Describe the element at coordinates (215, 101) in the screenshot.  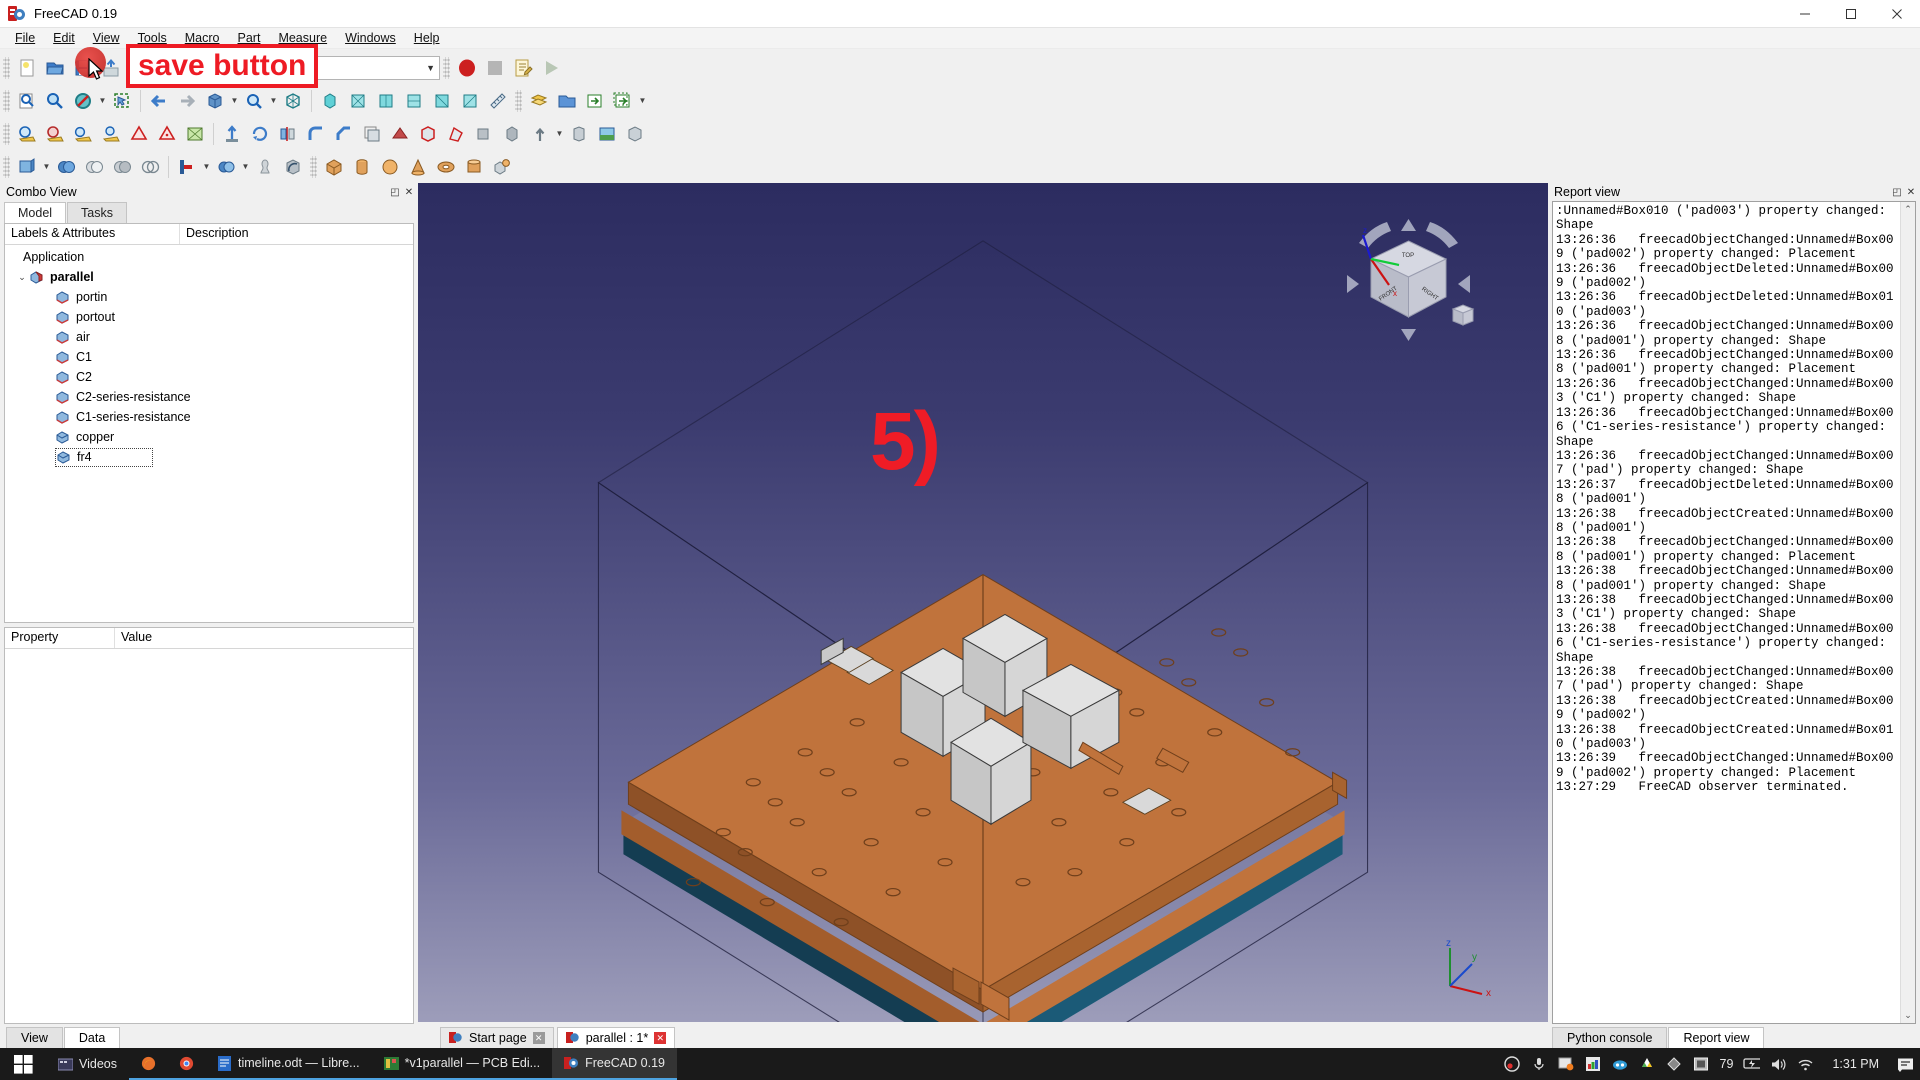
I see `isometric-view-icon` at that location.